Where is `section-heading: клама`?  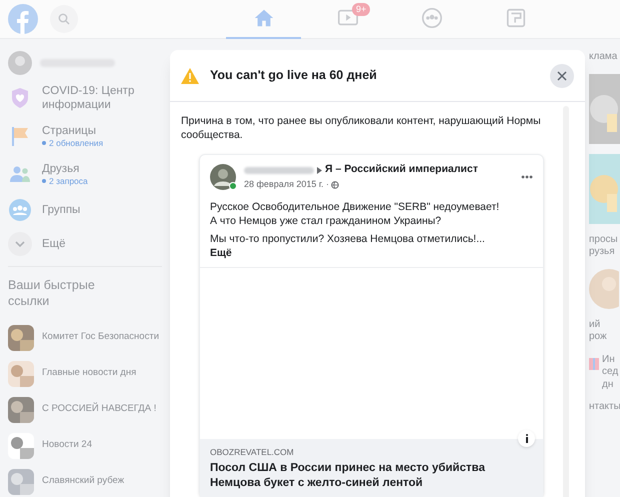
section-heading: клама is located at coordinates (603, 57).